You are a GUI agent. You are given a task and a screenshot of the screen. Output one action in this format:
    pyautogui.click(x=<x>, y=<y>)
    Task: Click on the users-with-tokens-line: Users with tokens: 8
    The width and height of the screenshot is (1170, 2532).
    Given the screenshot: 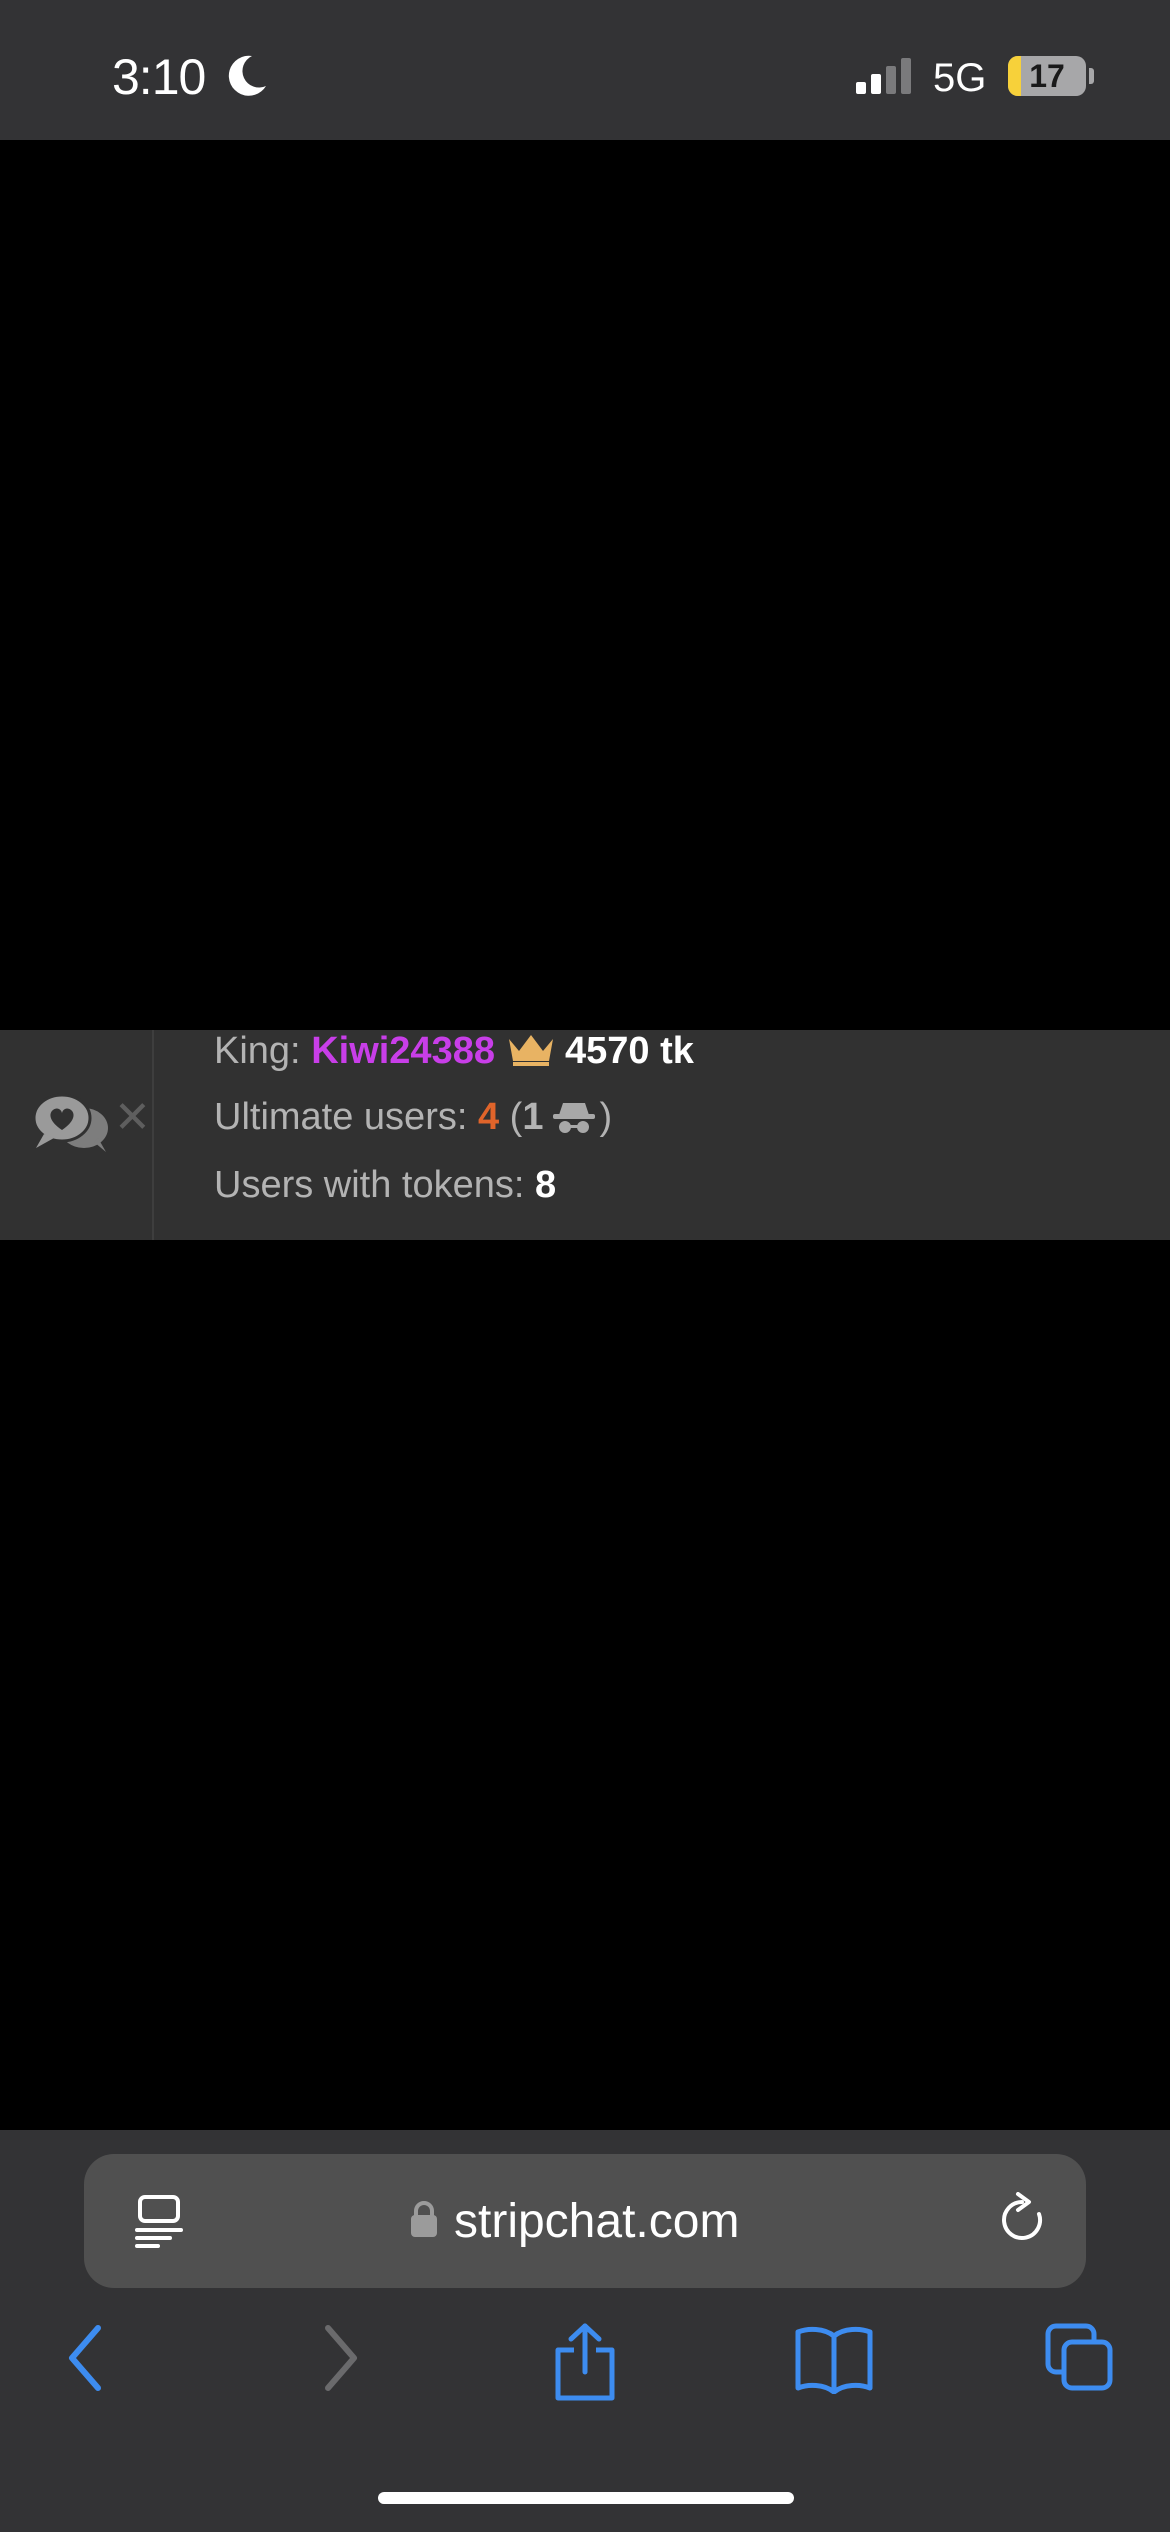 What is the action you would take?
    pyautogui.click(x=385, y=1185)
    